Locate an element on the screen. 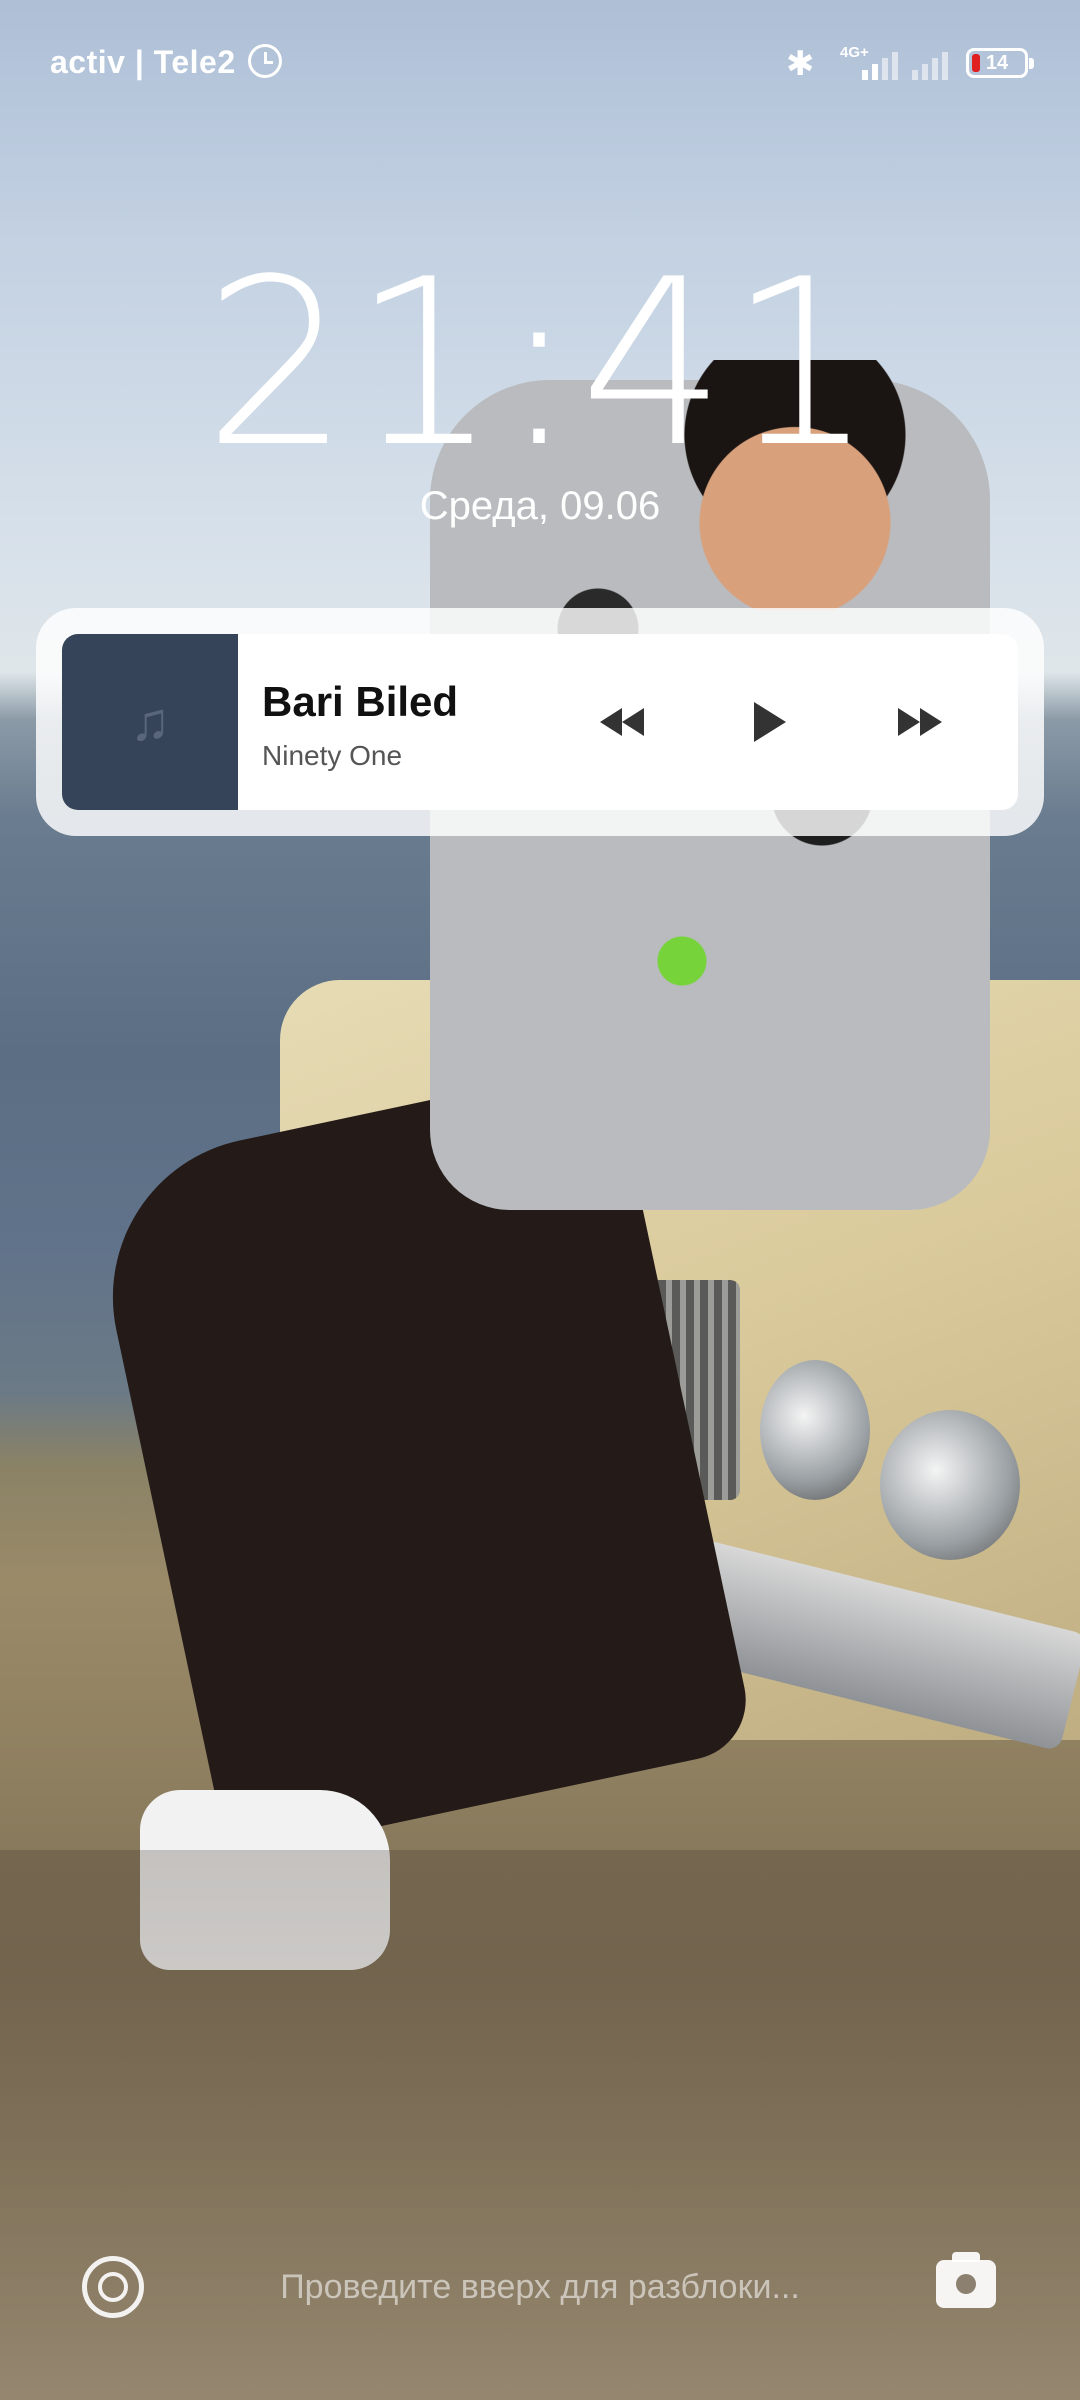  album-art: ♫ is located at coordinates (150, 722).